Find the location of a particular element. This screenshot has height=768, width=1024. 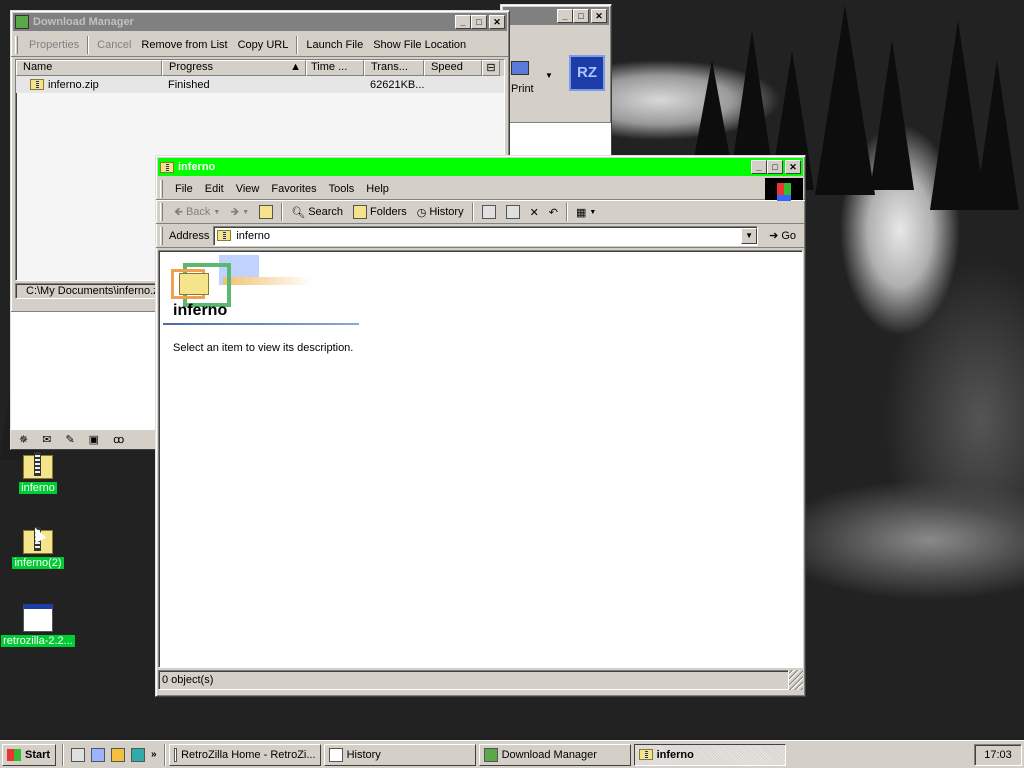

column-name: Name is located at coordinates (89, 68).